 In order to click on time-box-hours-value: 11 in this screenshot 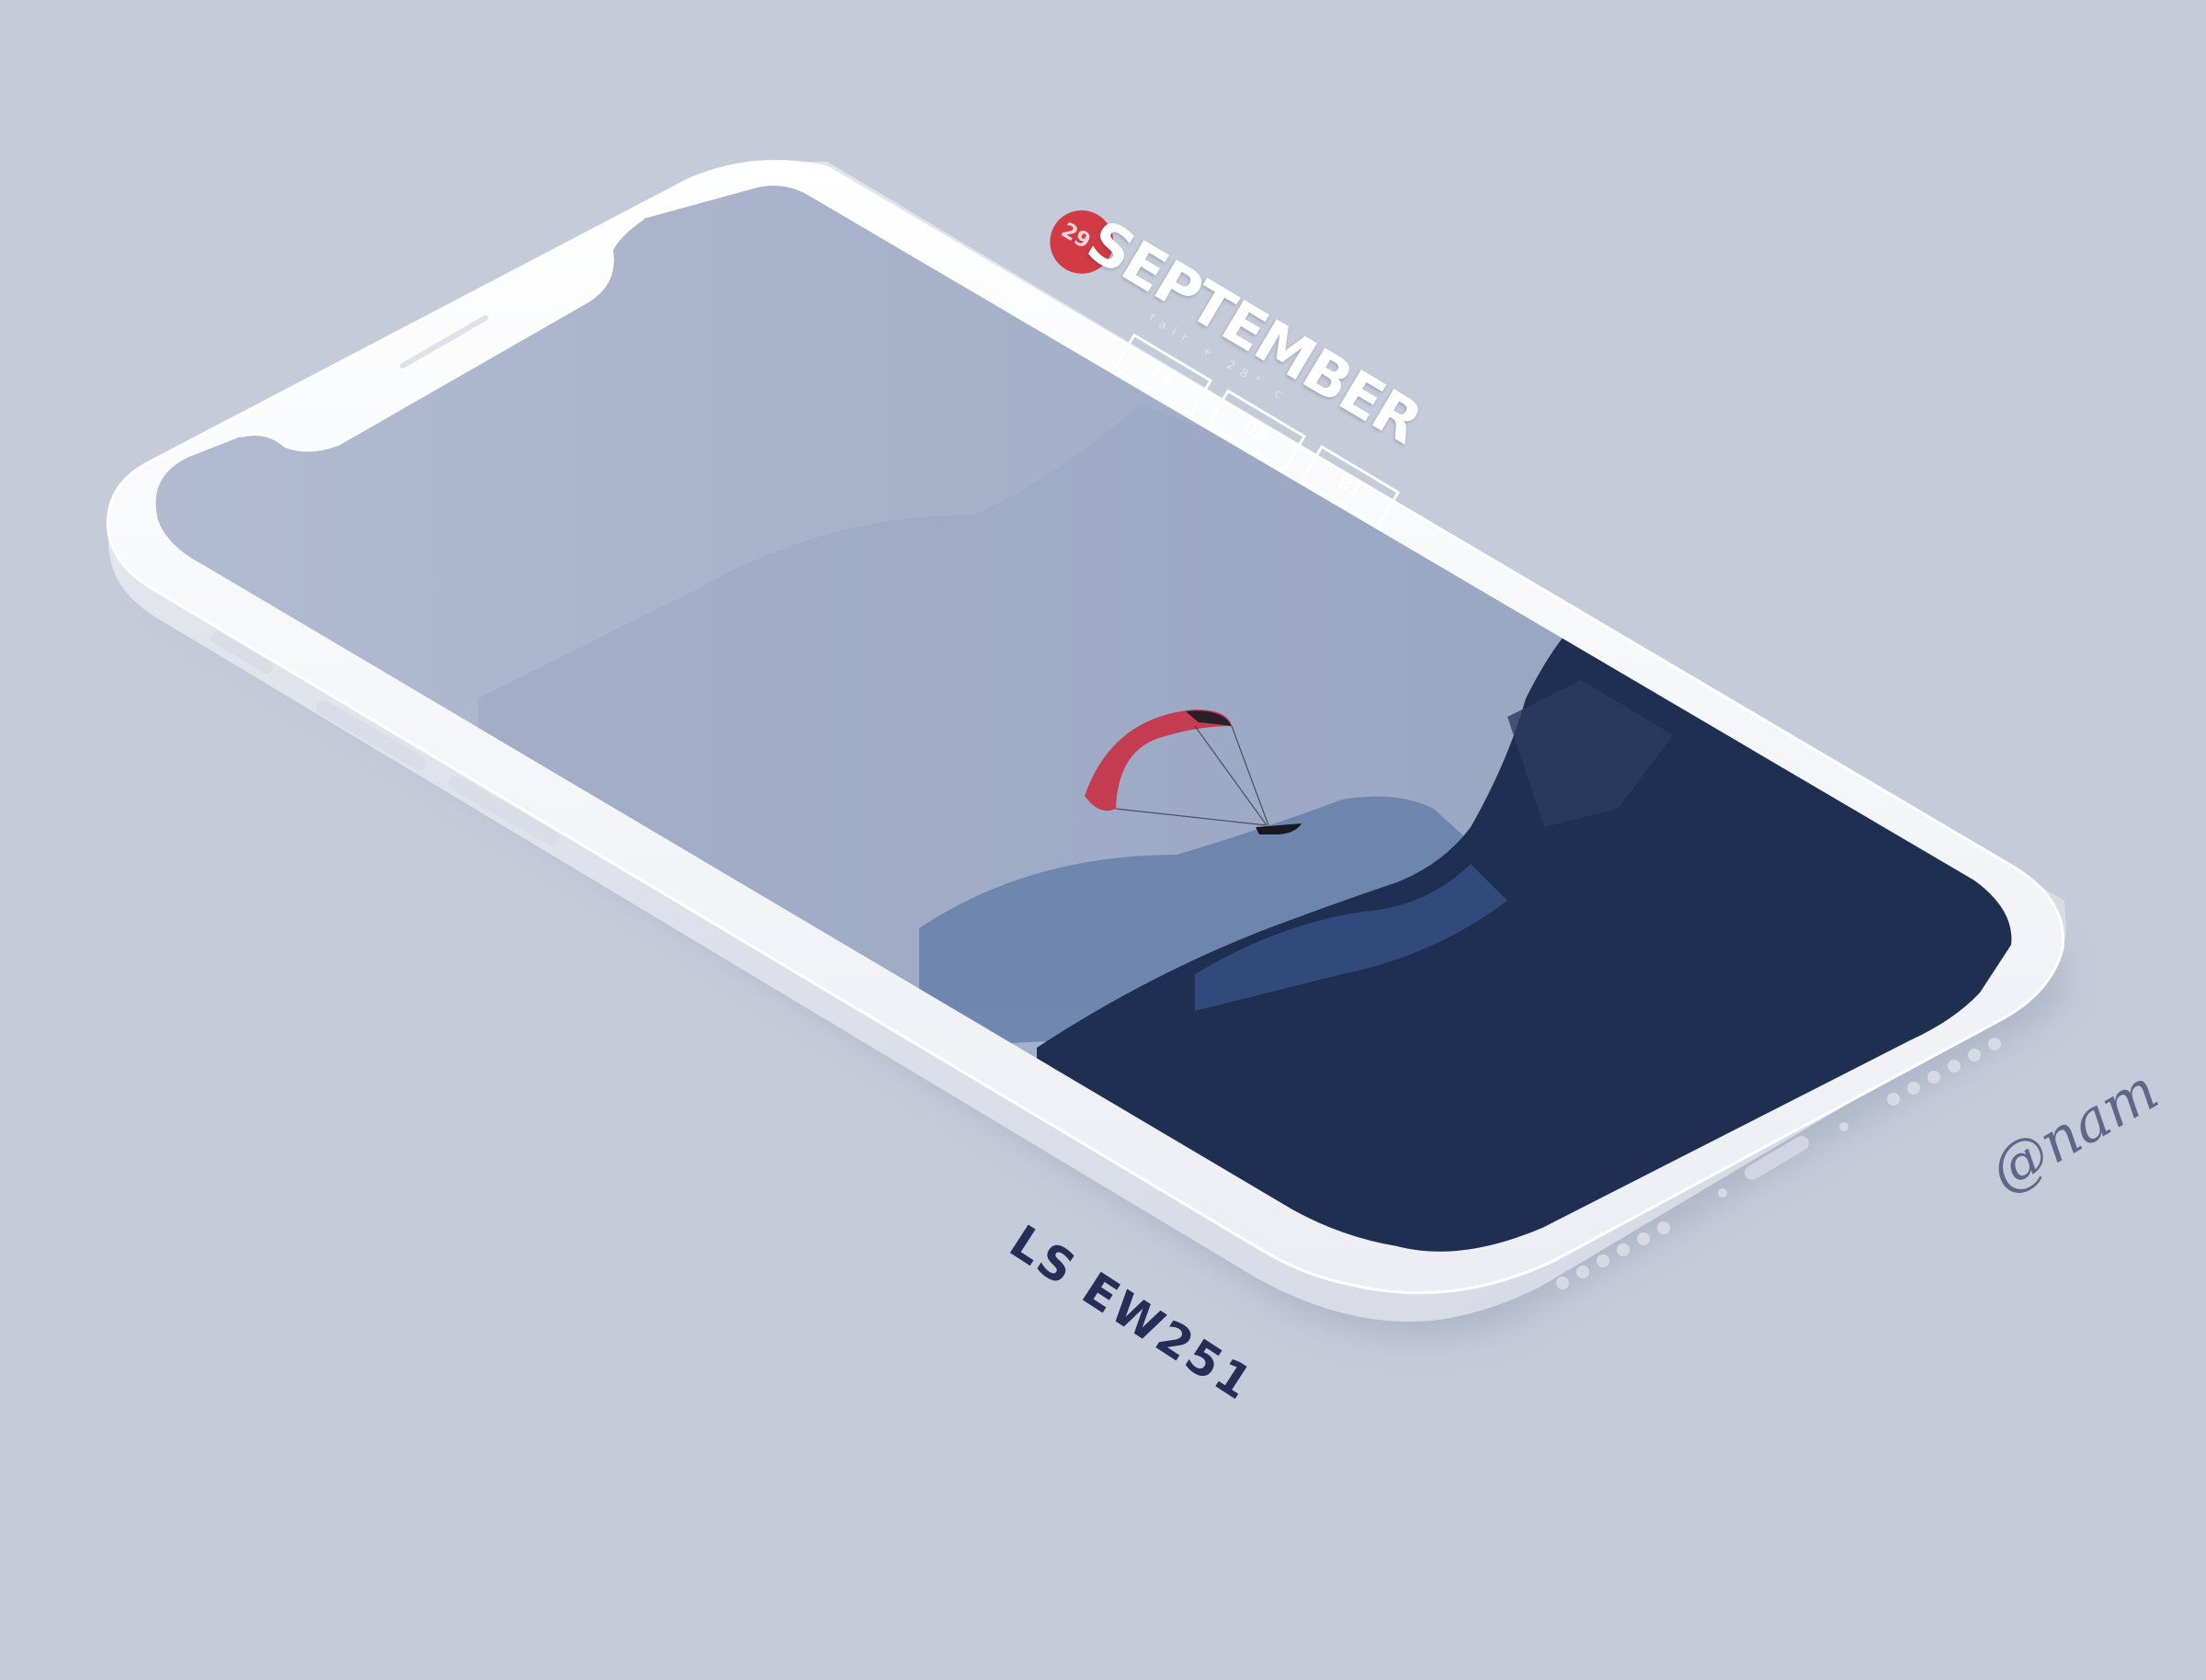, I will do `click(1162, 375)`.